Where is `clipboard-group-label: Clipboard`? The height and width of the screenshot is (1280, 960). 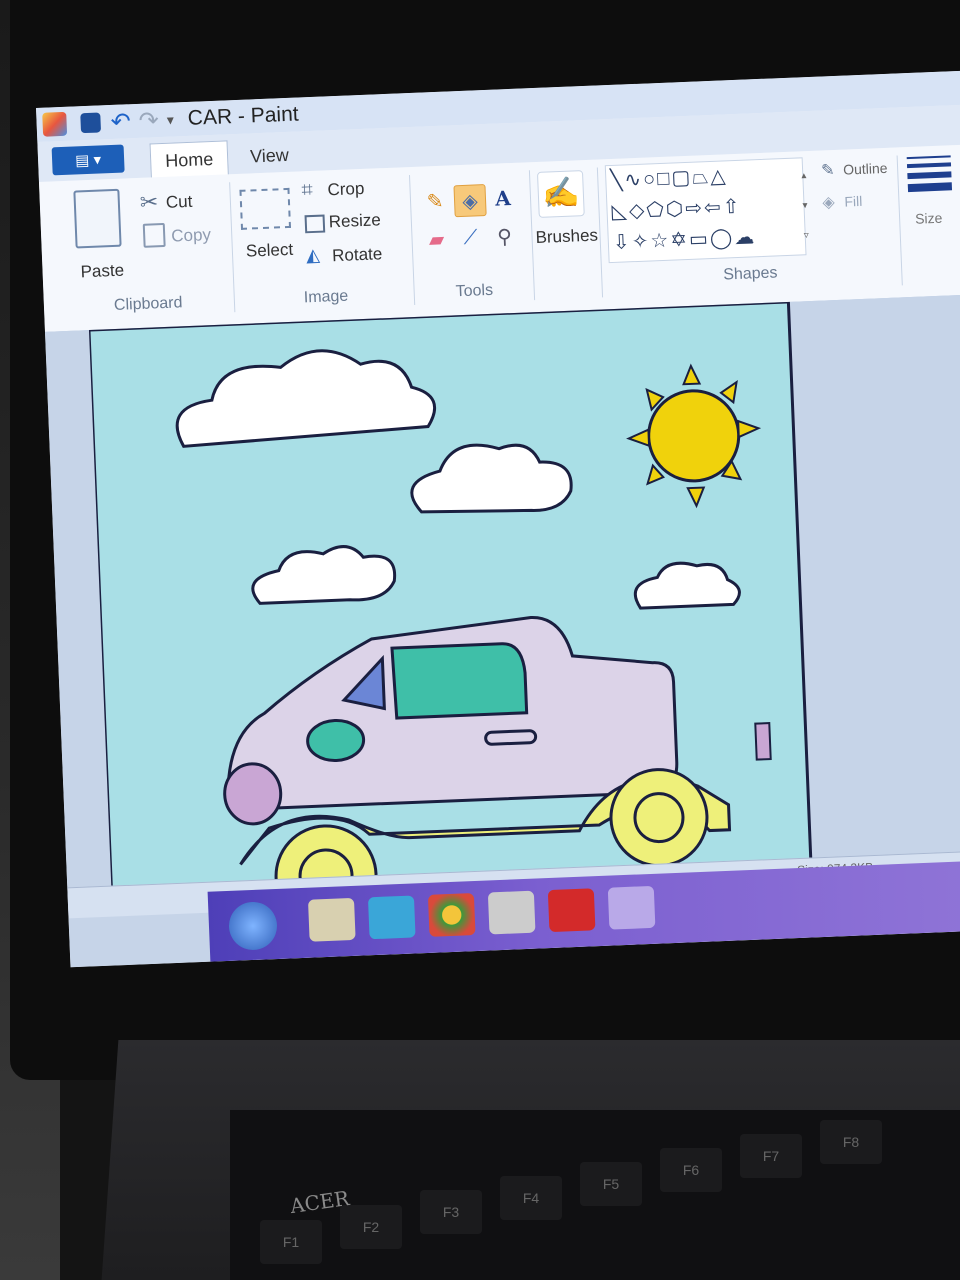
clipboard-group-label: Clipboard is located at coordinates (148, 304).